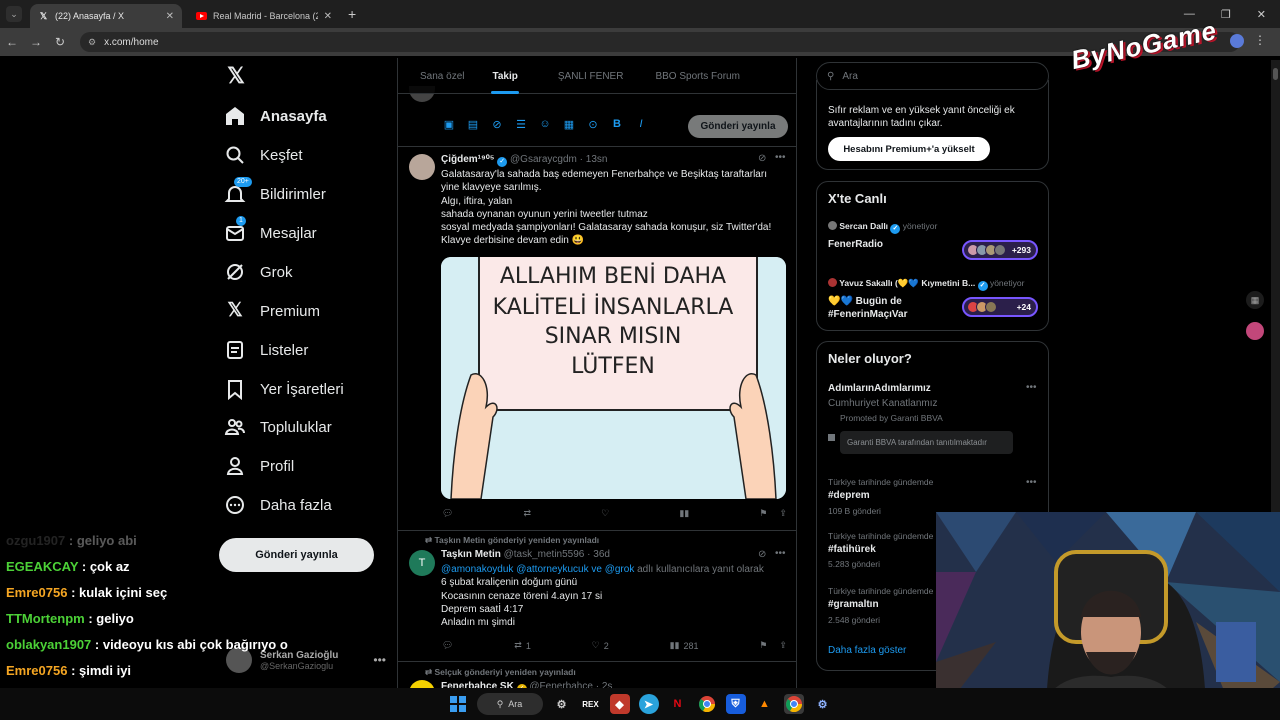 The image size is (1280, 720). What do you see at coordinates (619, 704) in the screenshot?
I see `red-app-icon: ◆` at bounding box center [619, 704].